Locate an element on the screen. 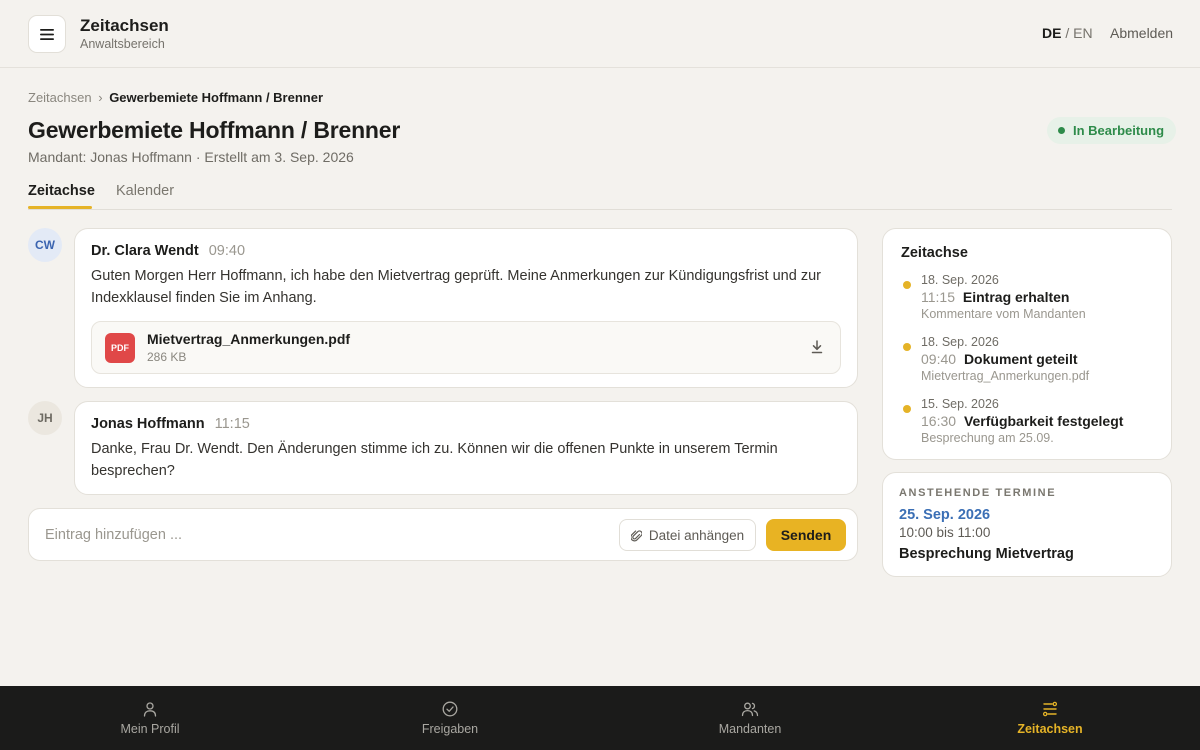 This screenshot has height=750, width=1200. timeline-line: 09:40 Dokument geteilt is located at coordinates (999, 359).